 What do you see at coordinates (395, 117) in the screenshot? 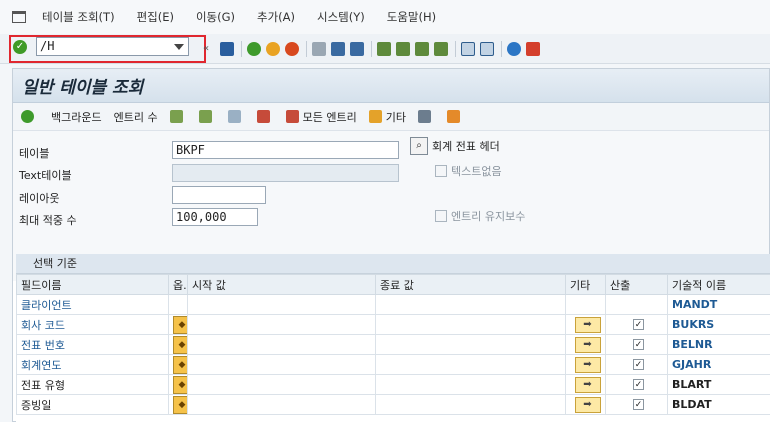
I see `other-label: 기타` at bounding box center [395, 117].